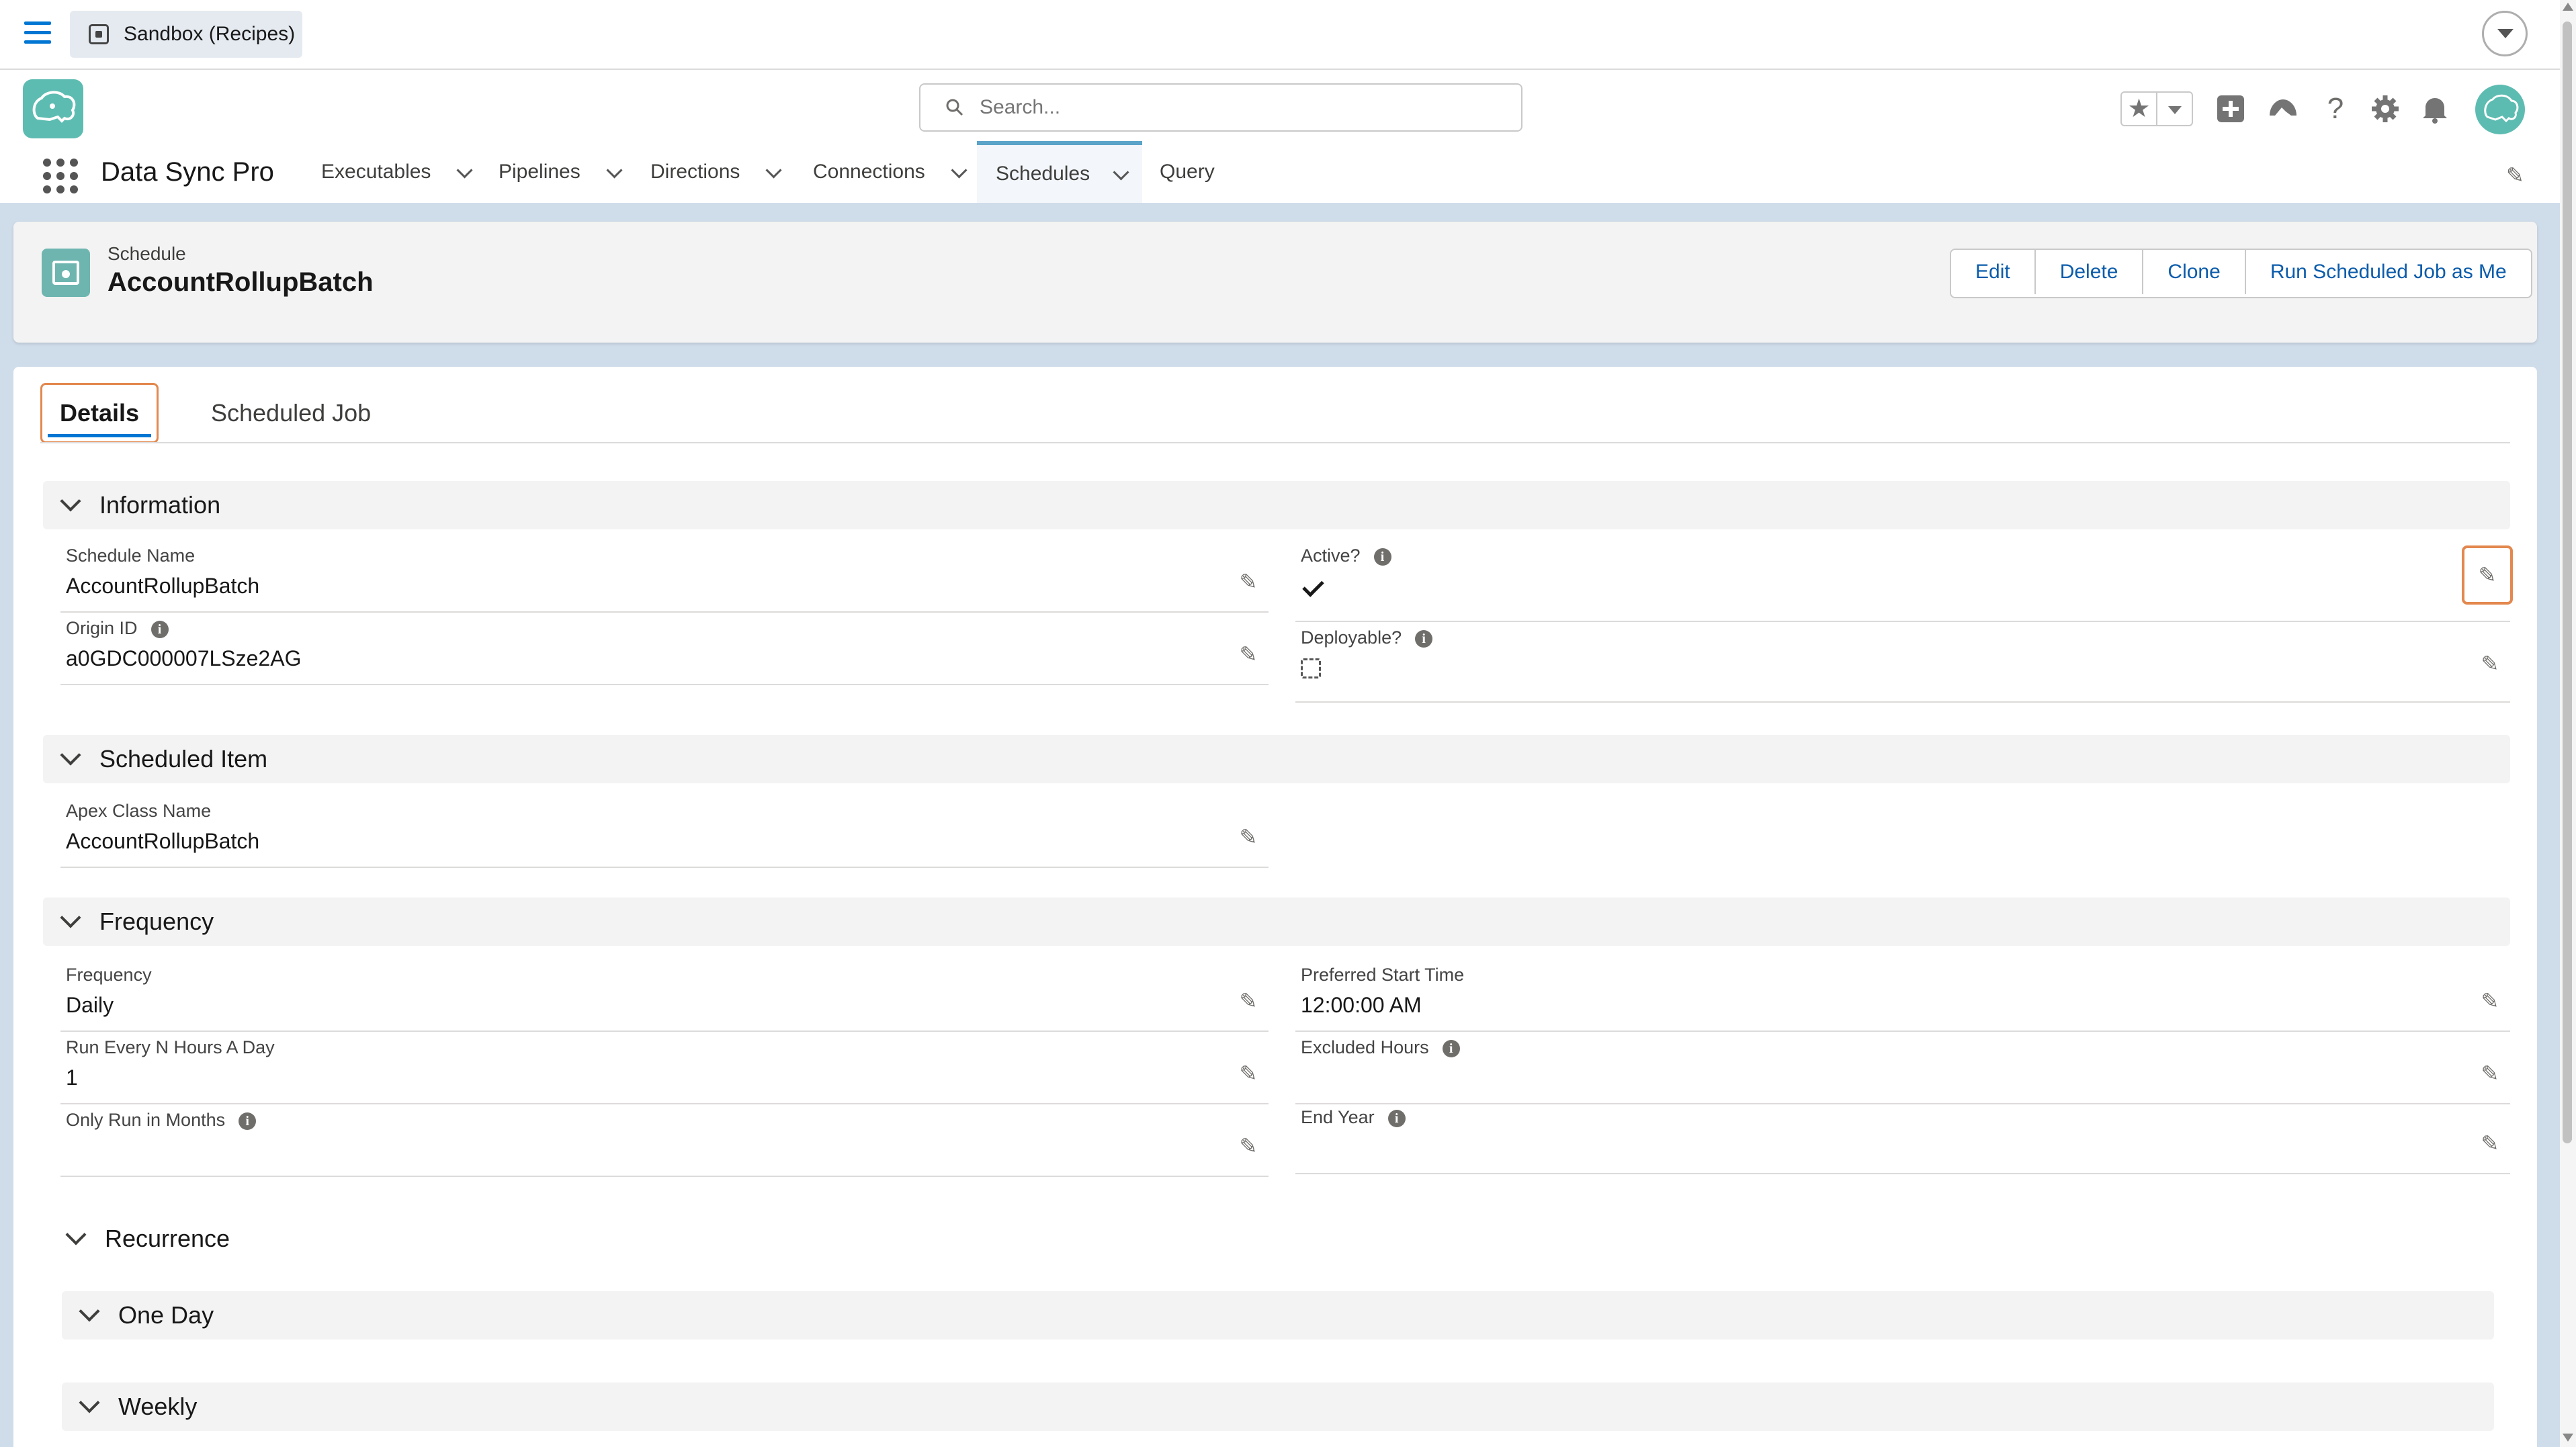  What do you see at coordinates (1235, 107) in the screenshot?
I see `search-input` at bounding box center [1235, 107].